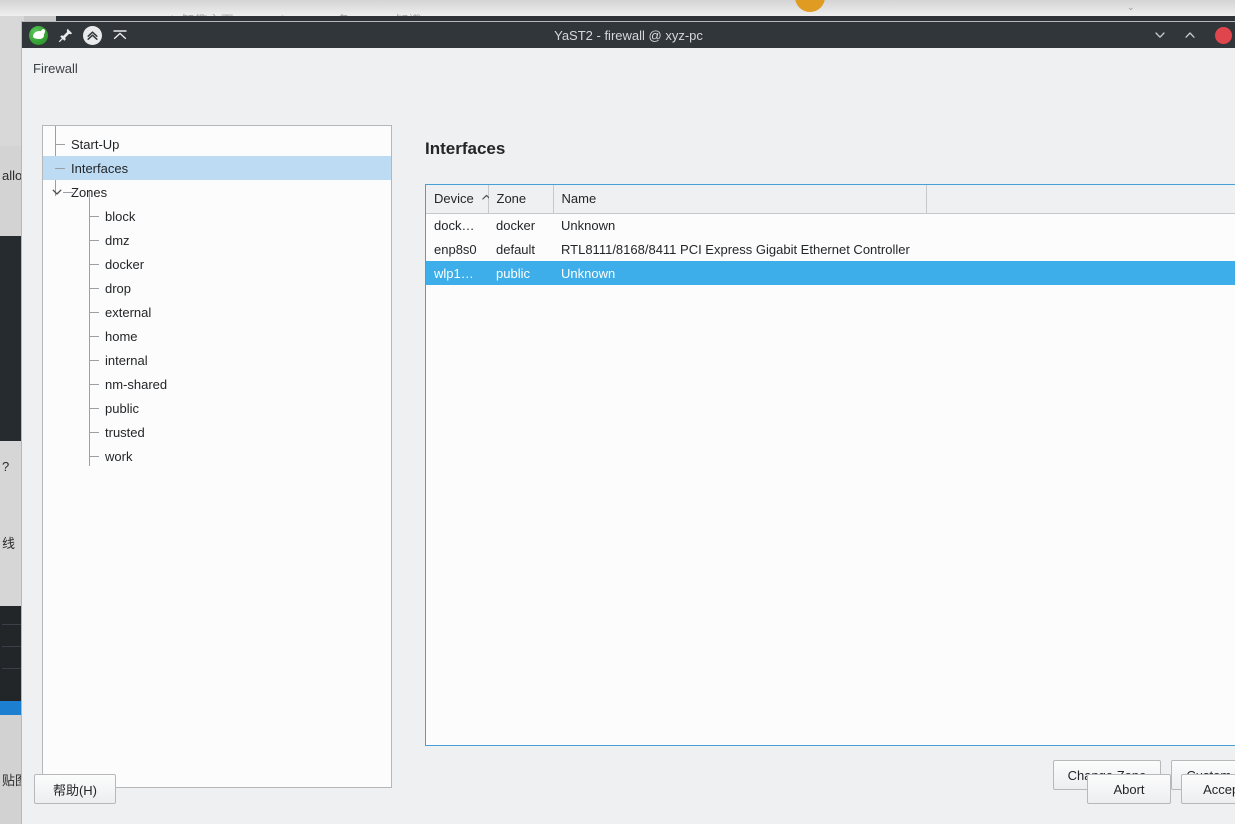  I want to click on table-header: Device Zone Name, so click(830, 199).